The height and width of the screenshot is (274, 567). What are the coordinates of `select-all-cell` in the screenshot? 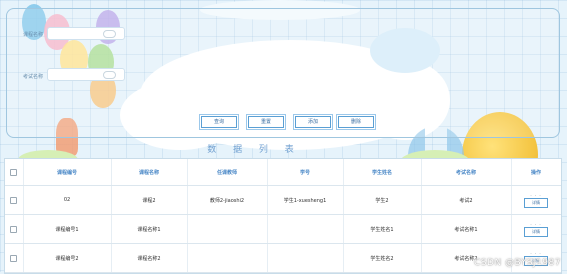 It's located at (14, 172).